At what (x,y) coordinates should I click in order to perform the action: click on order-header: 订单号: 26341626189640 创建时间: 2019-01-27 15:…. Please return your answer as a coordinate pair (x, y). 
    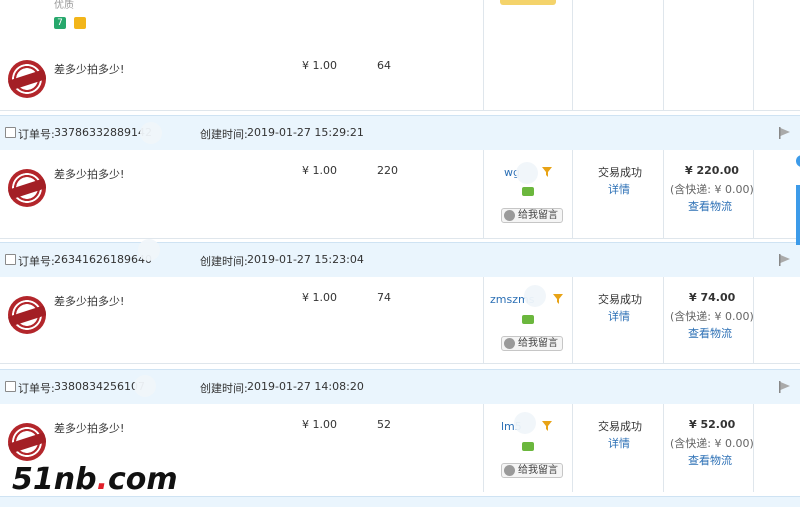
    Looking at the image, I should click on (400, 258).